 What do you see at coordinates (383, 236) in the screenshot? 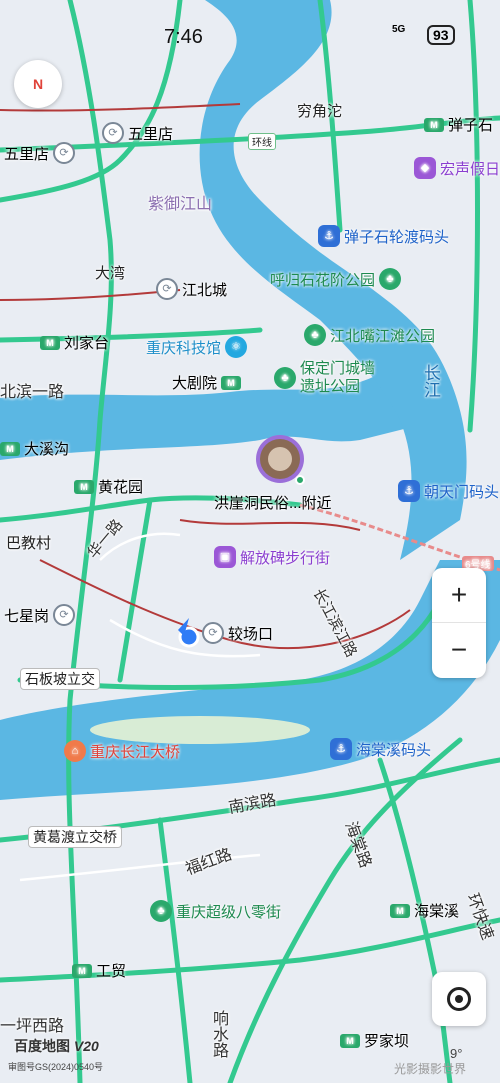
I see `poi-danzishi-ferry: ⚓ 弹子石轮渡码头` at bounding box center [383, 236].